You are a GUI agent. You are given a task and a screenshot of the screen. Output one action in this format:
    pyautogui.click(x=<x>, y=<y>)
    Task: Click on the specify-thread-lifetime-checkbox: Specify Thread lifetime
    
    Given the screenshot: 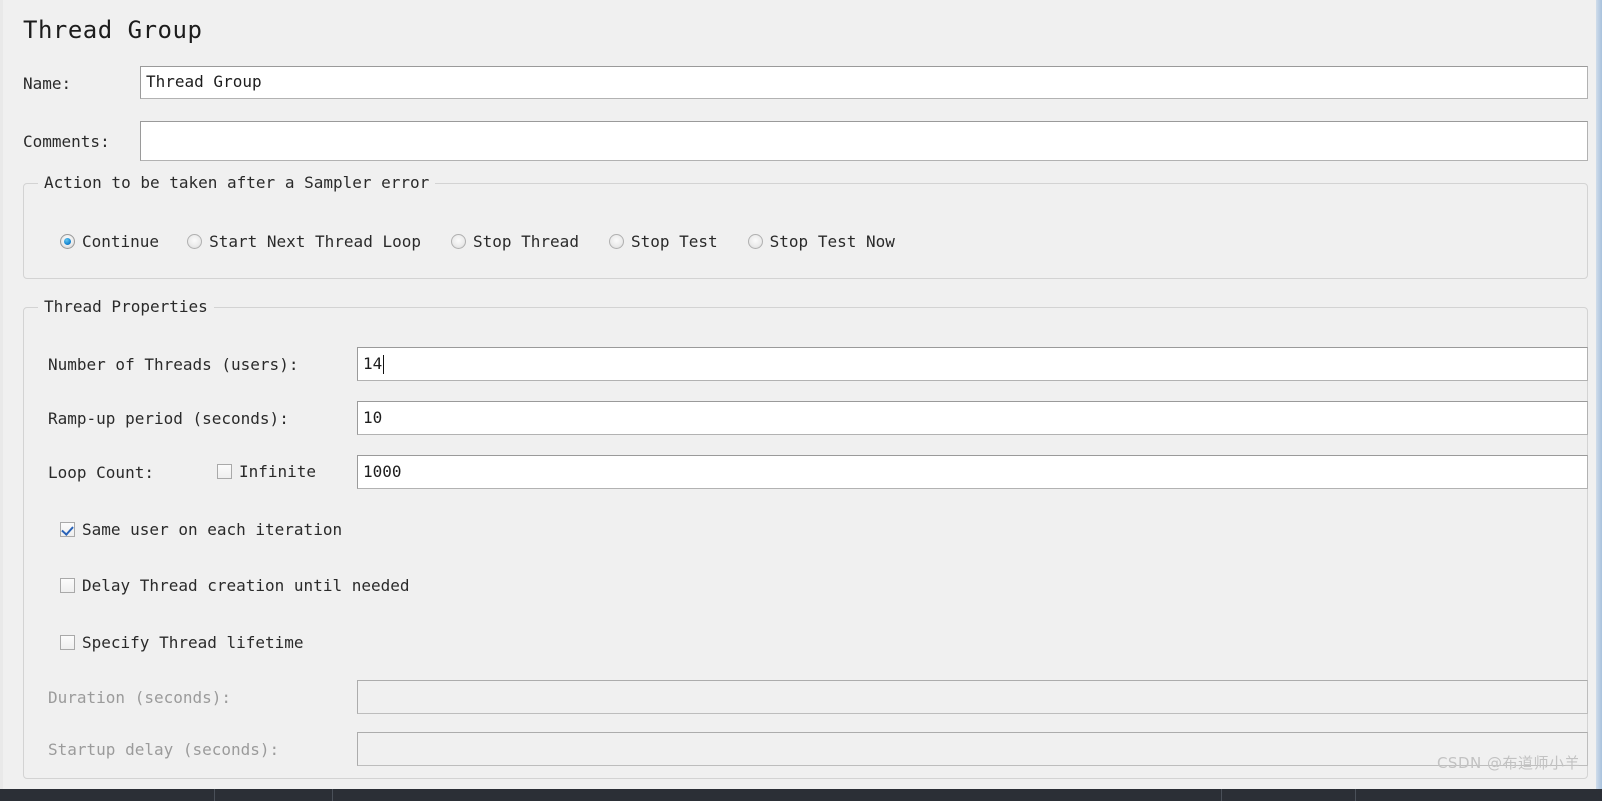 What is the action you would take?
    pyautogui.click(x=182, y=642)
    